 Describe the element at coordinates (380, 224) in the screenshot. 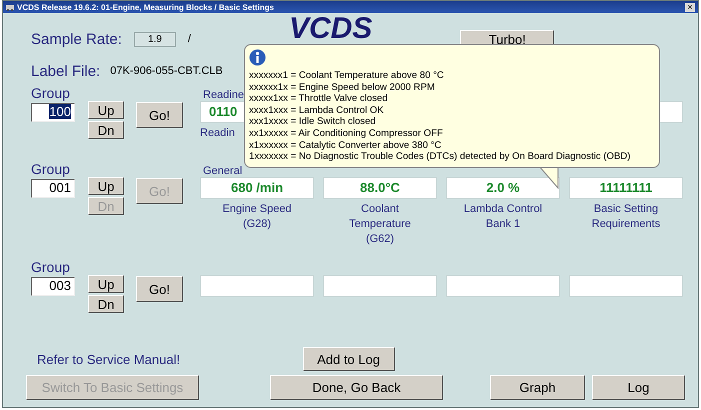

I see `value-label: Coolant Temperature (G62)` at that location.